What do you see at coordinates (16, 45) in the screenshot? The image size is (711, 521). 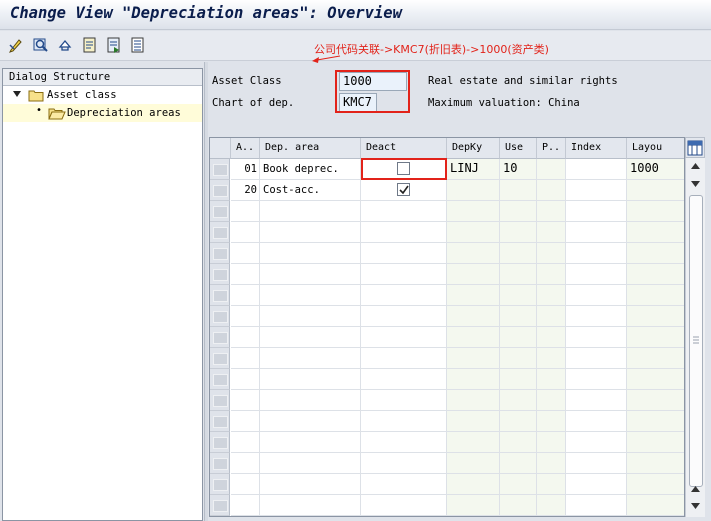 I see `change-display-icon` at bounding box center [16, 45].